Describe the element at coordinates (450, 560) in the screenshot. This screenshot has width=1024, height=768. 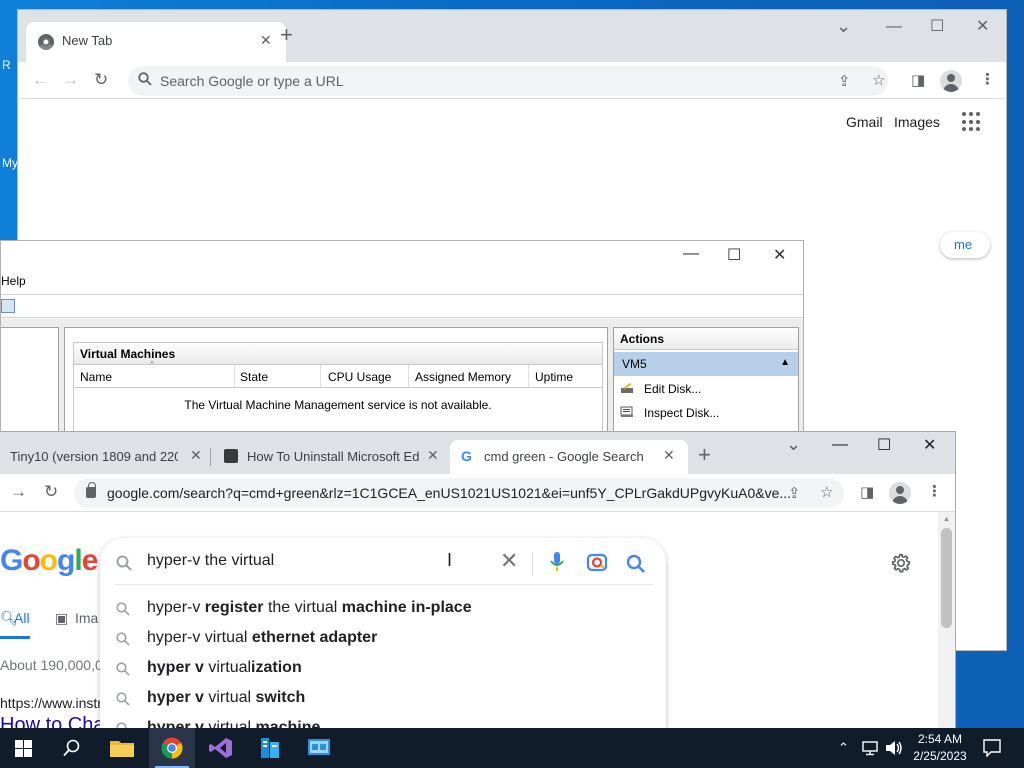
I see `text-cursor-icon: I` at that location.